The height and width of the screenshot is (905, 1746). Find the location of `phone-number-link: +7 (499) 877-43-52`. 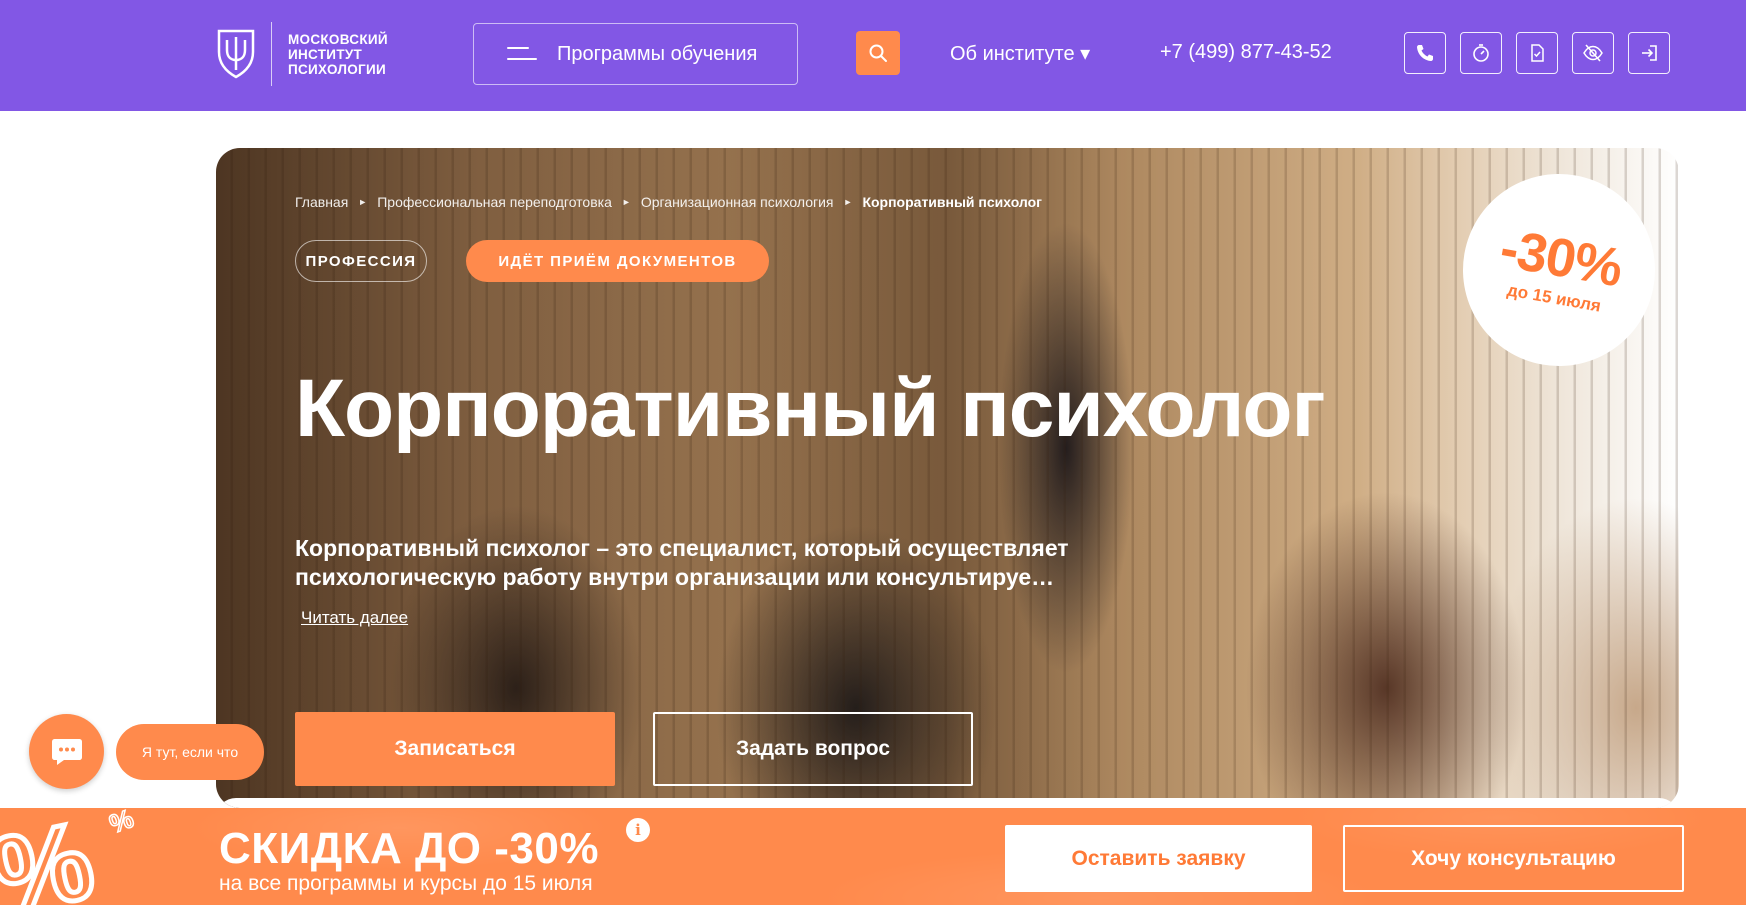

phone-number-link: +7 (499) 877-43-52 is located at coordinates (1246, 52).